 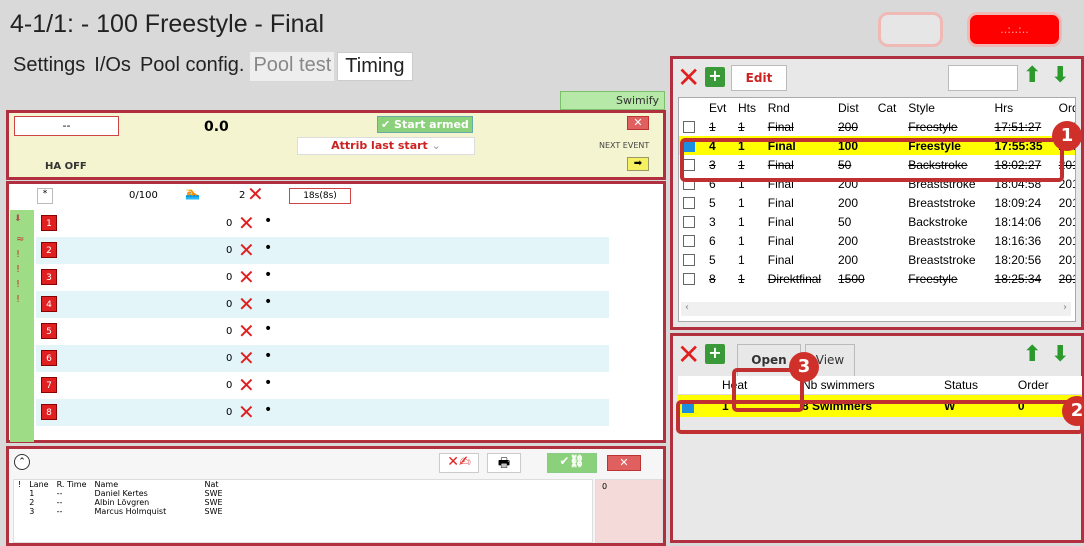 I want to click on table-row: 2 -- Albin Lövgren SWE, so click(x=120, y=502).